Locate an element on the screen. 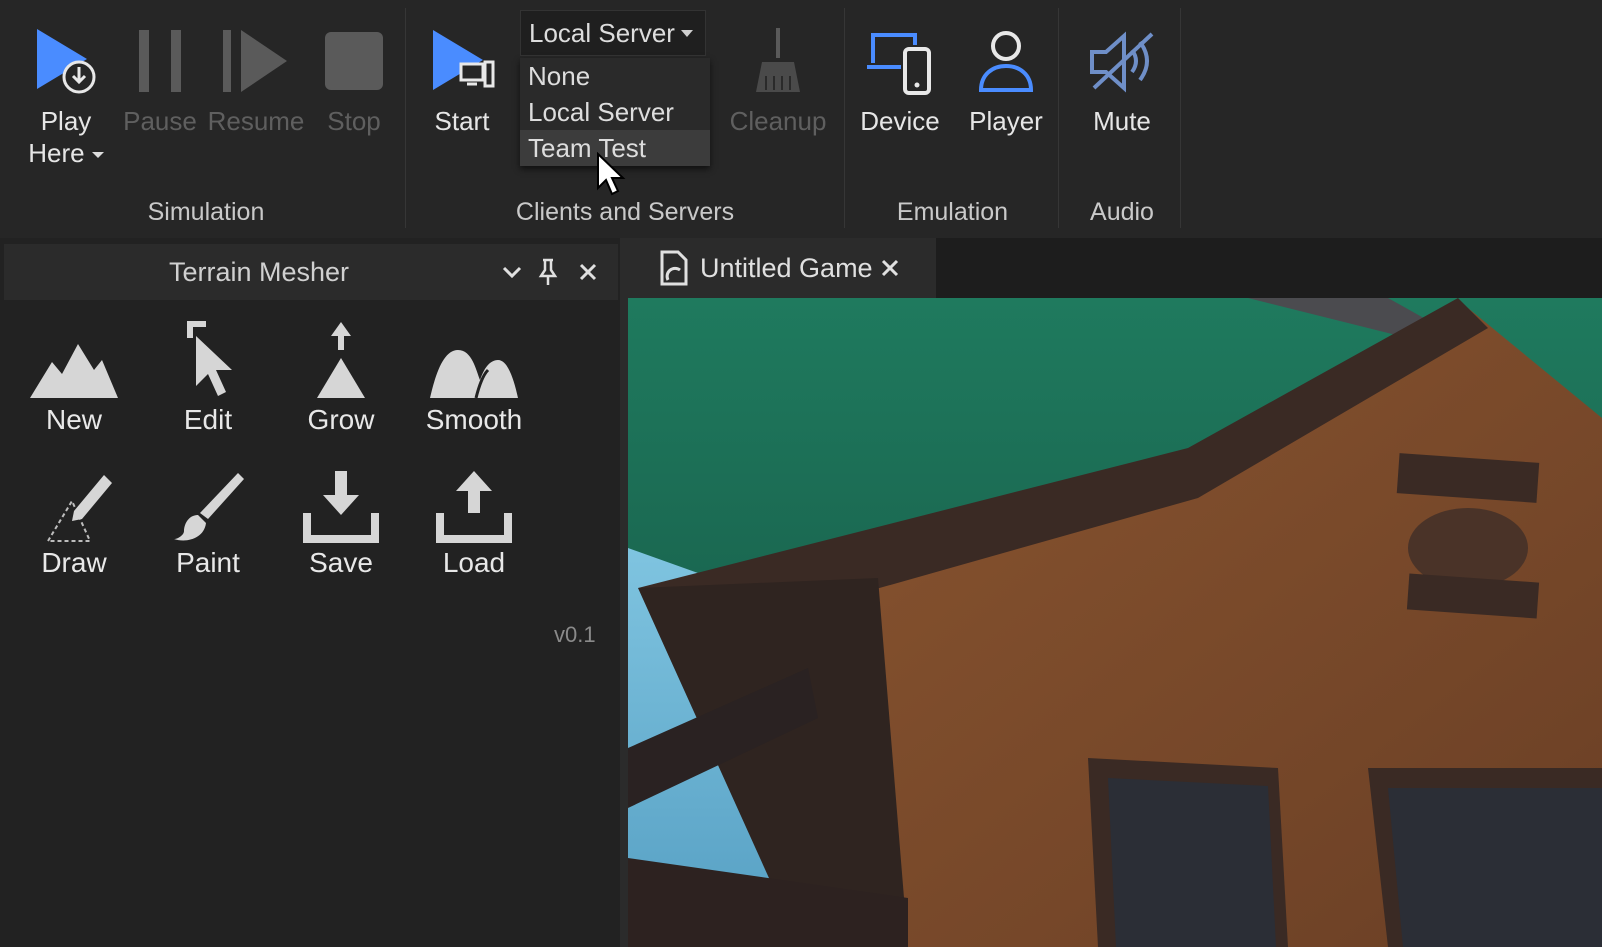 The image size is (1602, 947). panel-splitter is located at coordinates (624, 592).